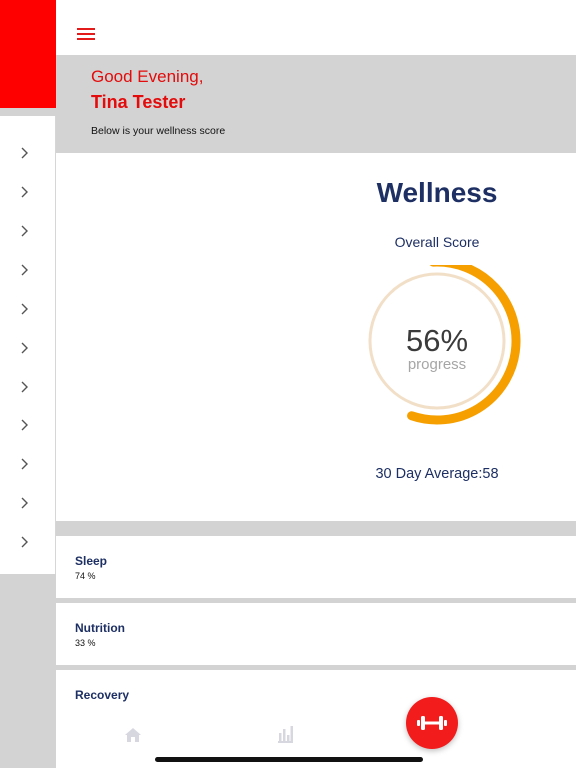 This screenshot has height=768, width=576. Describe the element at coordinates (25, 464) in the screenshot. I see `sidebar-item-9-chevron-right-icon` at that location.